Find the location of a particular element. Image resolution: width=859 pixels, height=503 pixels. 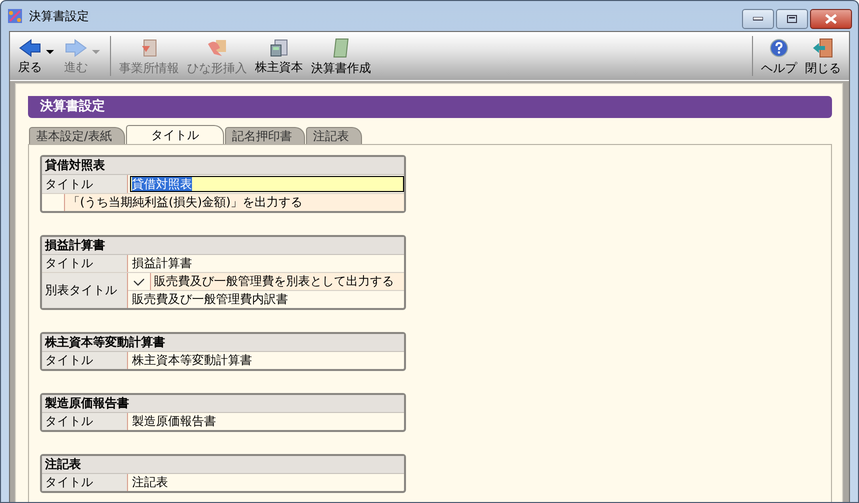

title-input: 製造原価報告書 is located at coordinates (266, 421).